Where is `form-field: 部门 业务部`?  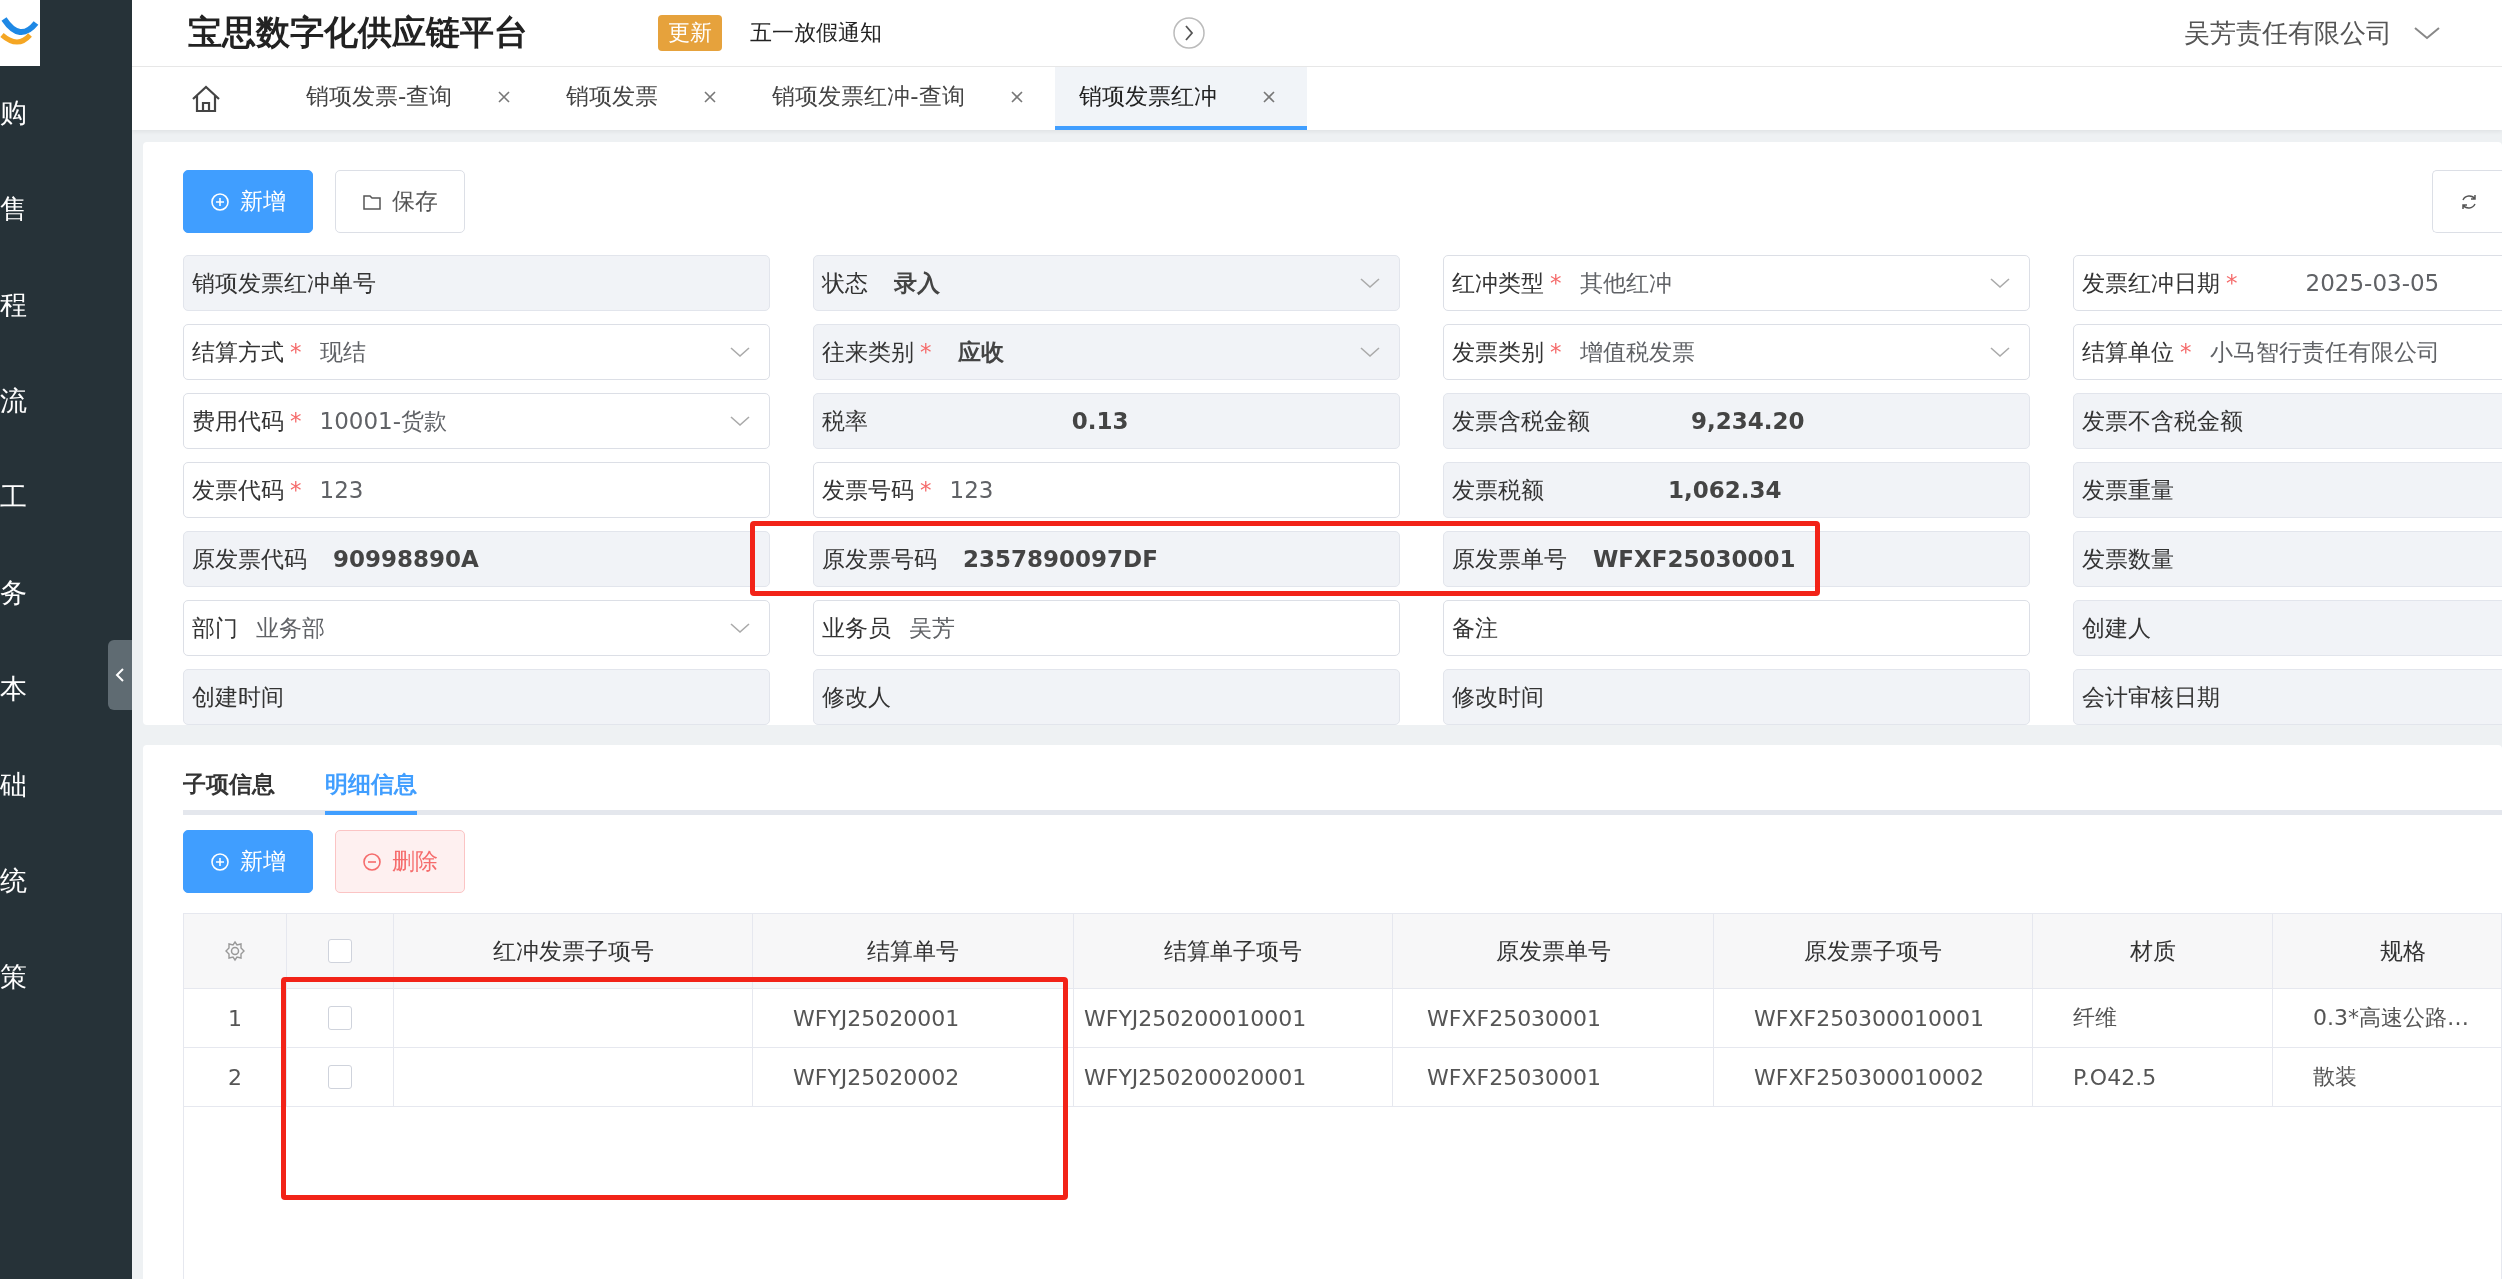 form-field: 部门 业务部 is located at coordinates (476, 628).